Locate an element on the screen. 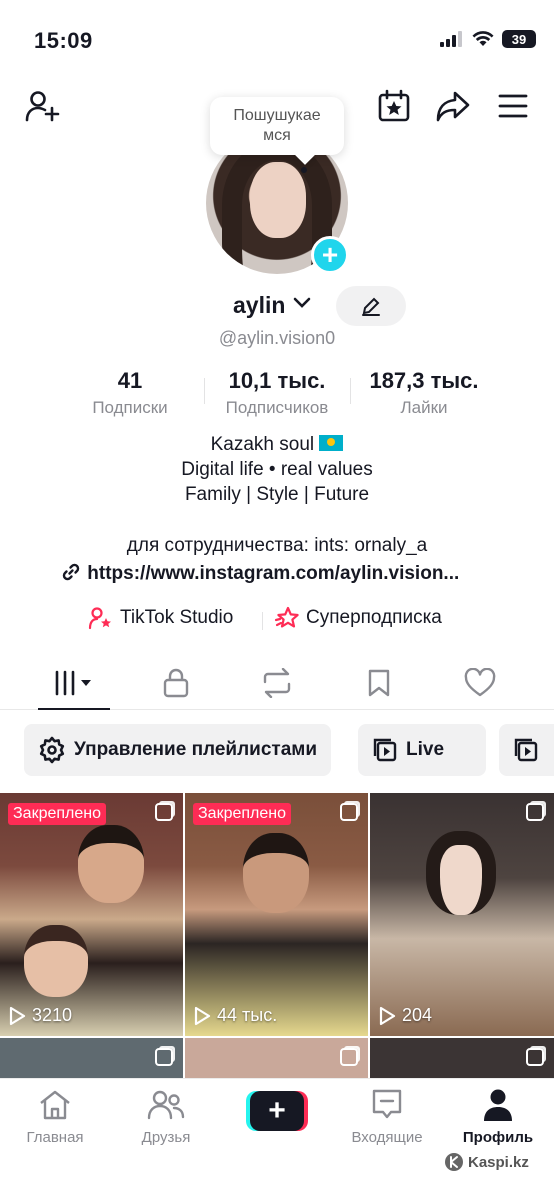 This screenshot has width=554, height=1200. tooltip-text: Пошушукае мся is located at coordinates (277, 125).